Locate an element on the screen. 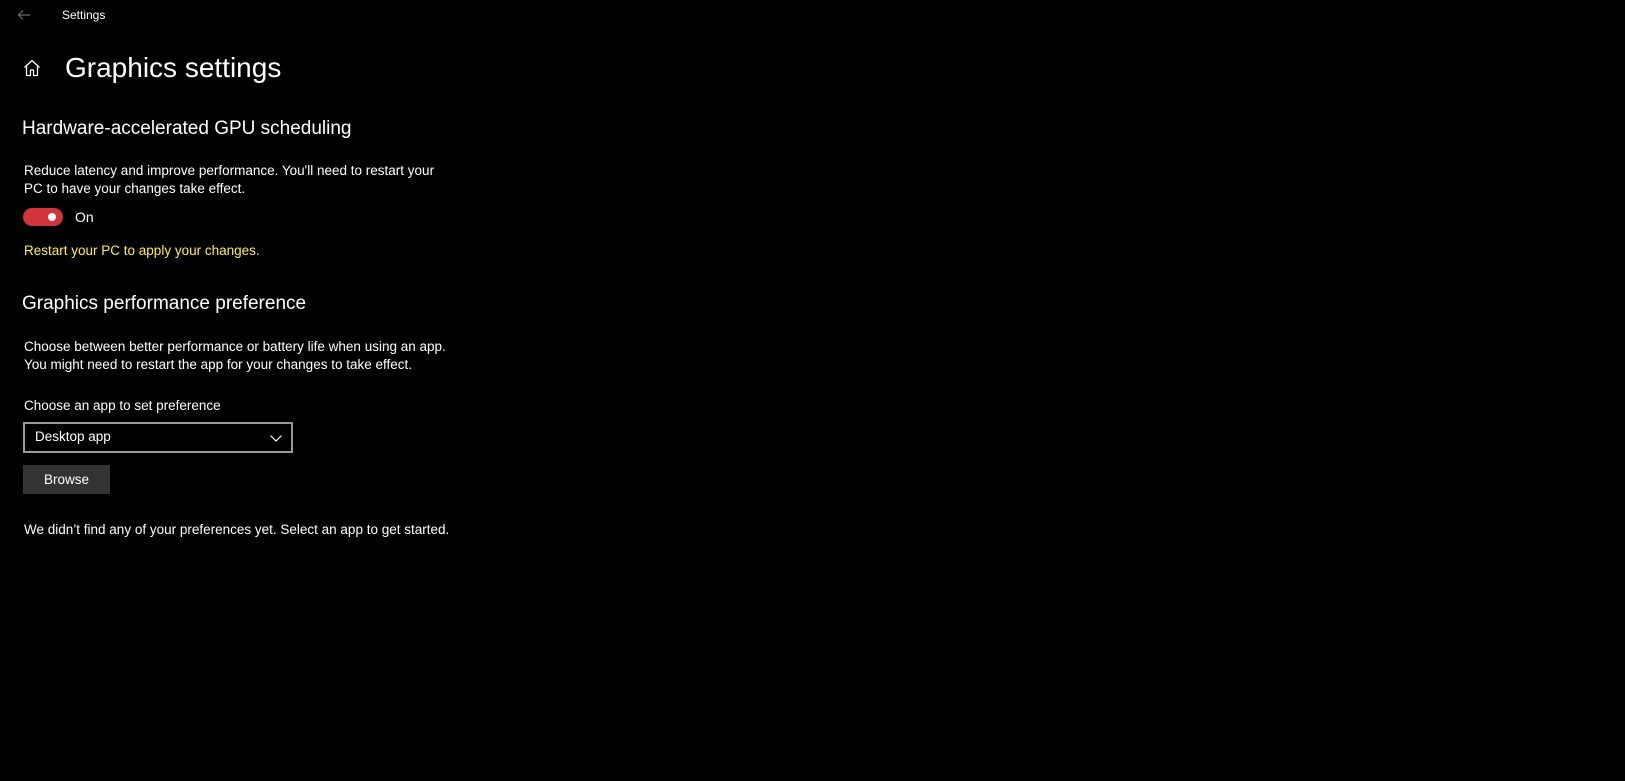 This screenshot has height=781, width=1625. gpu-scheduling-description-line2: PC to have your changes take effect. is located at coordinates (135, 188).